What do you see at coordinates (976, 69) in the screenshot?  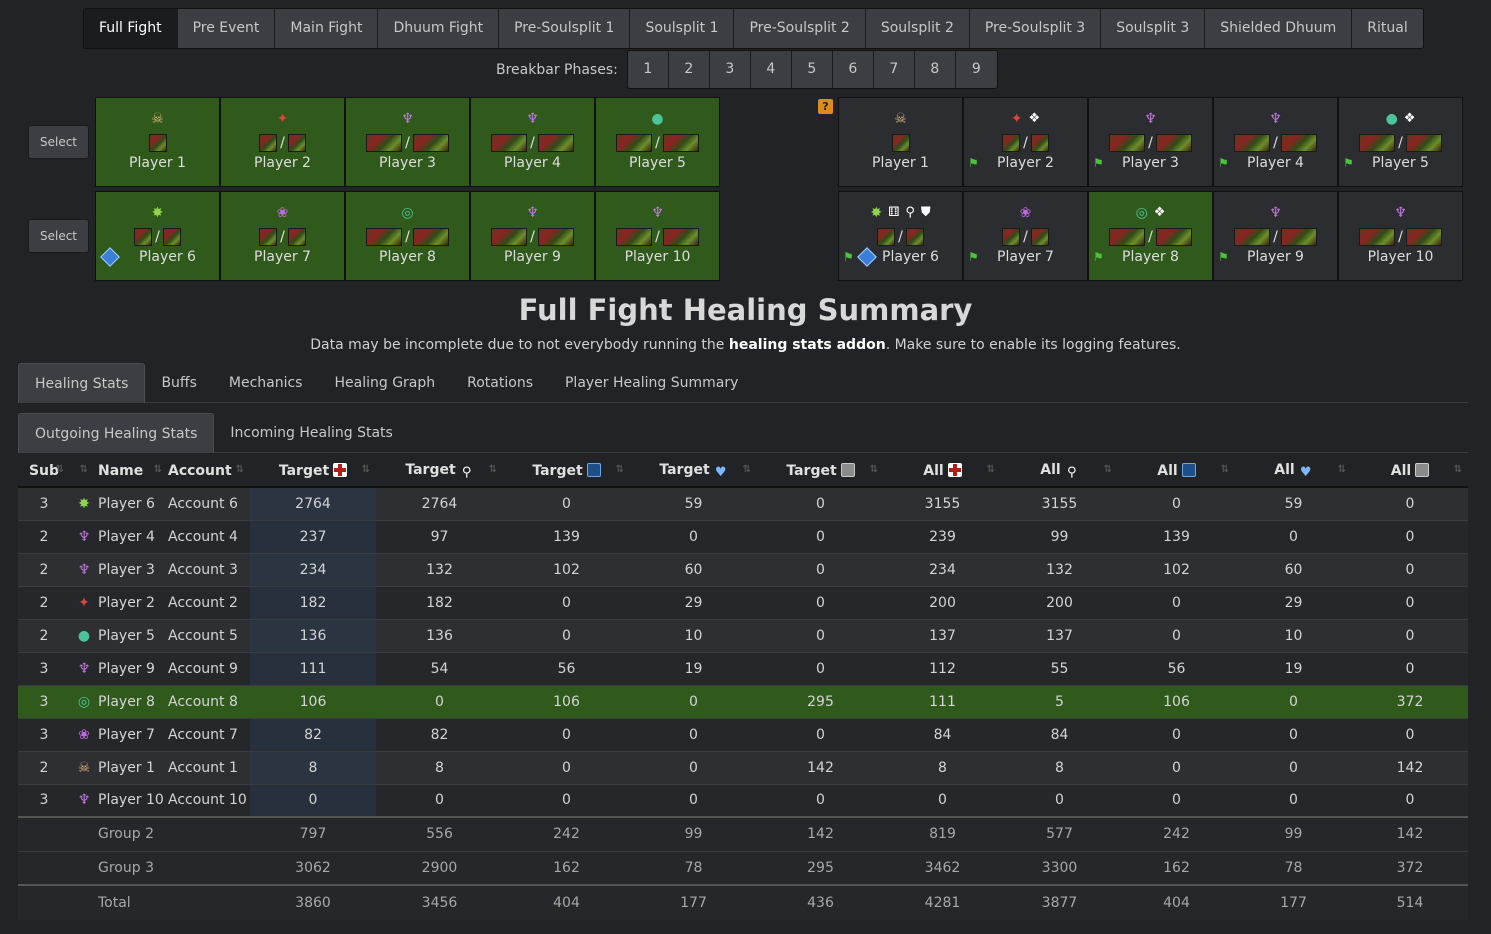 I see `breakbar-phase-button: 9` at bounding box center [976, 69].